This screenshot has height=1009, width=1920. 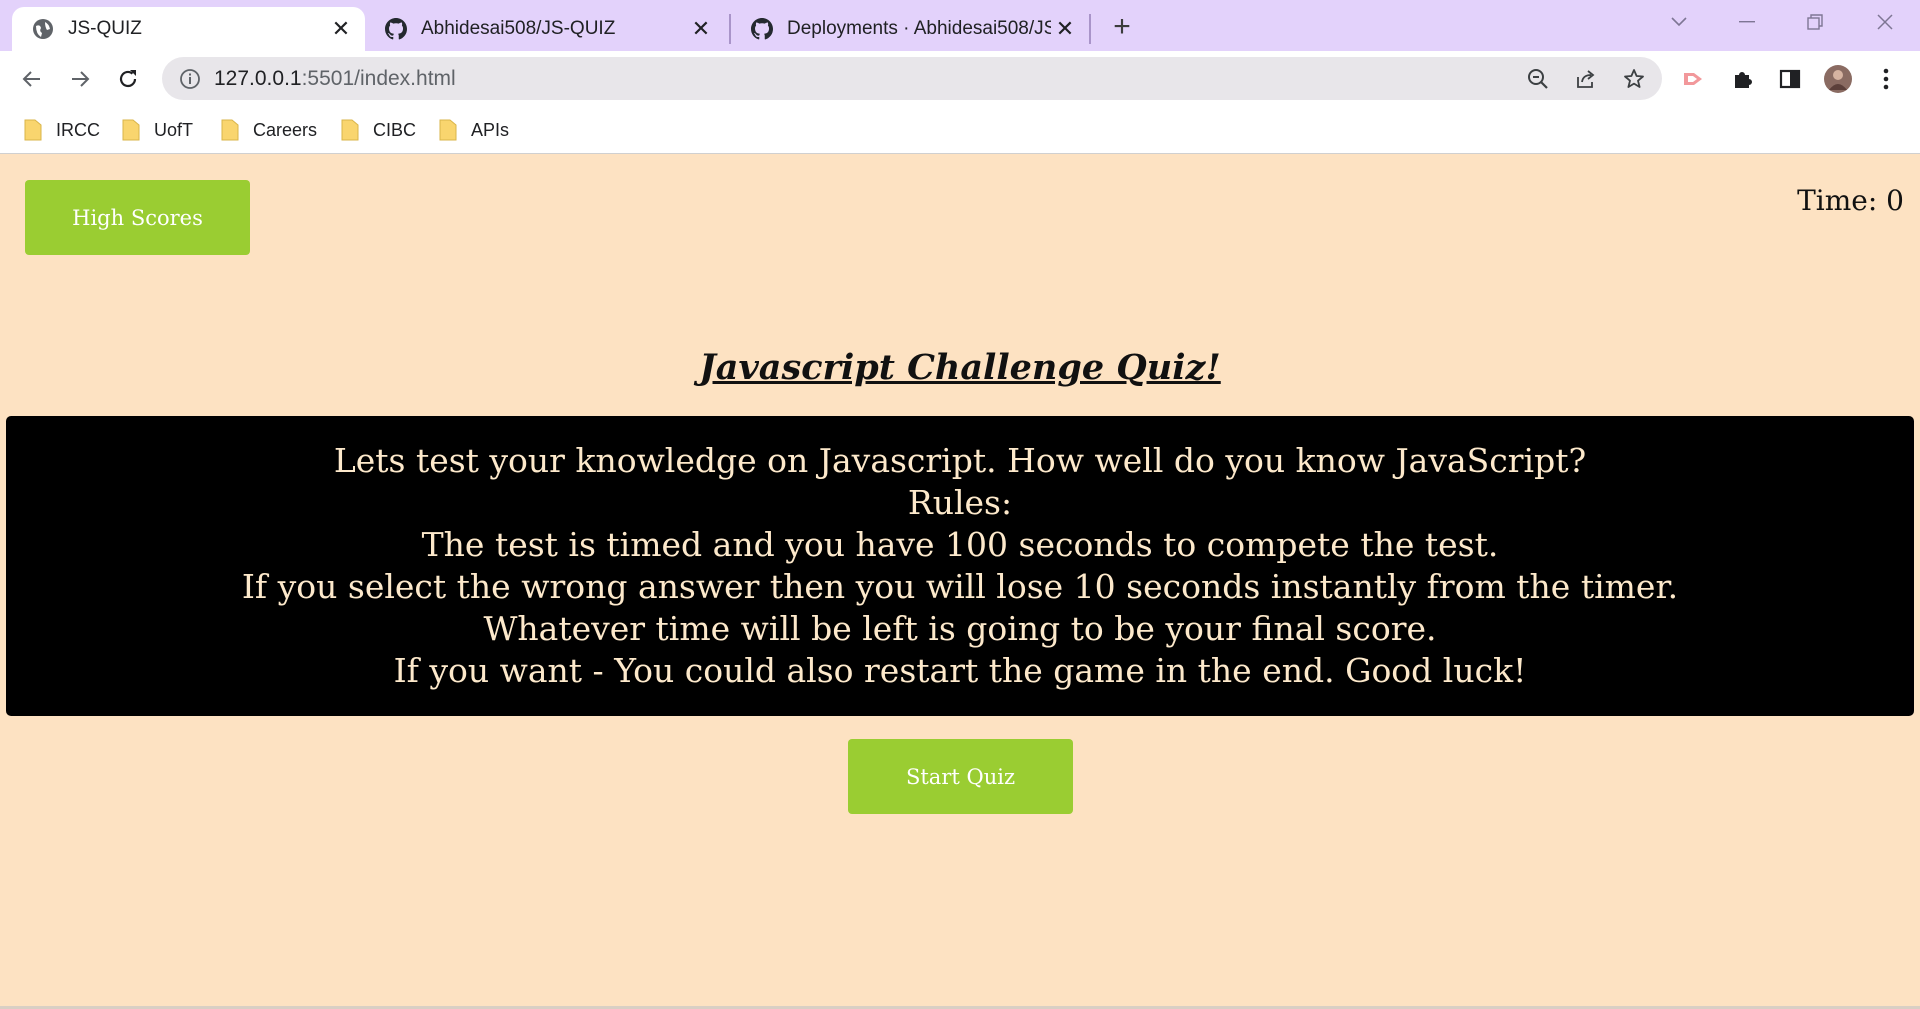 What do you see at coordinates (174, 129) in the screenshot?
I see `bookmark-label: UofT` at bounding box center [174, 129].